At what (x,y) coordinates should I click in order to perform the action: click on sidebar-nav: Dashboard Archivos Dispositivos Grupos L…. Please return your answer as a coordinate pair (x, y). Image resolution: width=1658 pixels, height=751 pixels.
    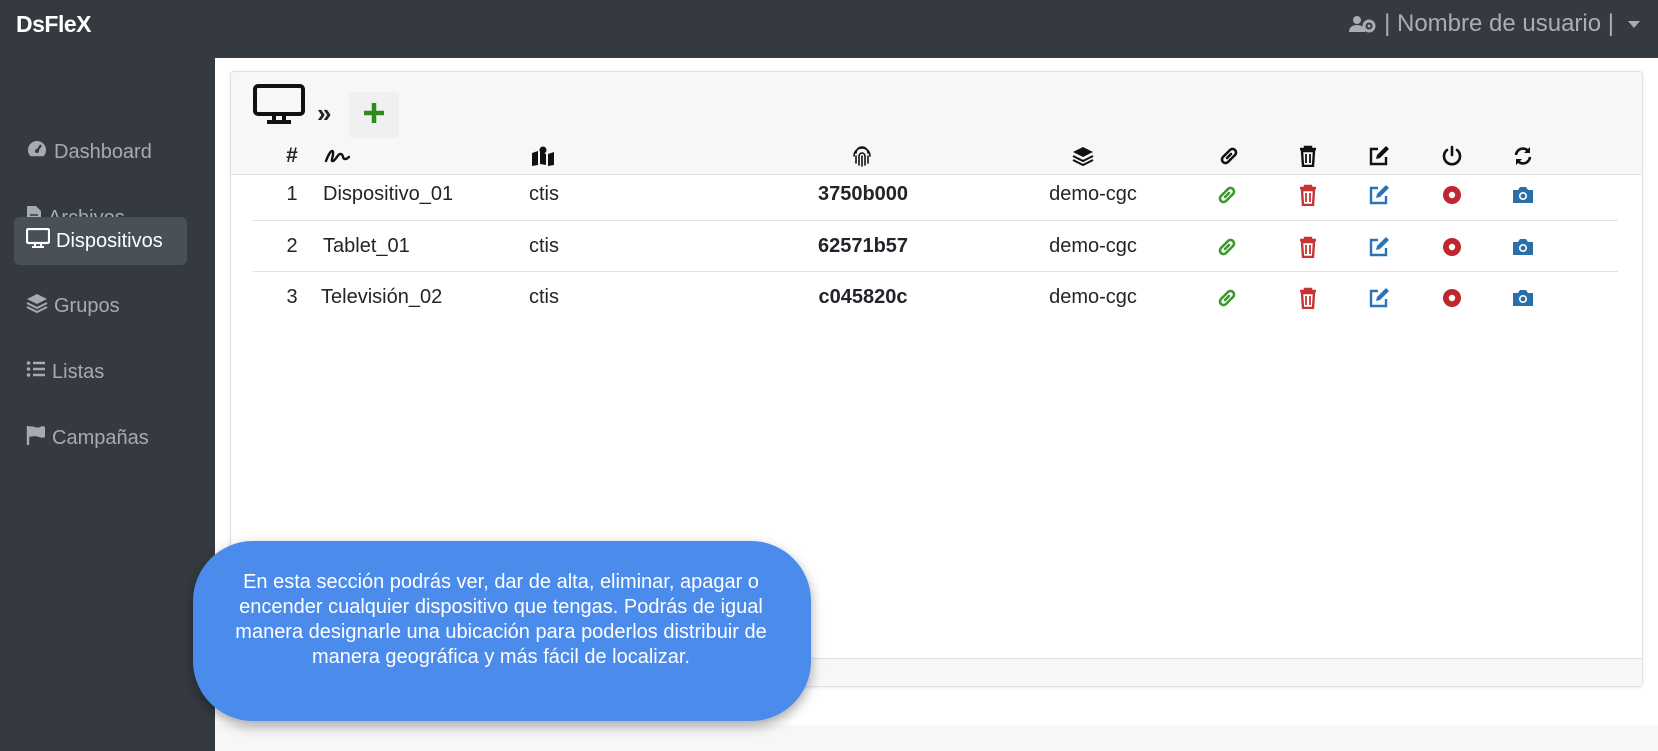
    Looking at the image, I should click on (107, 403).